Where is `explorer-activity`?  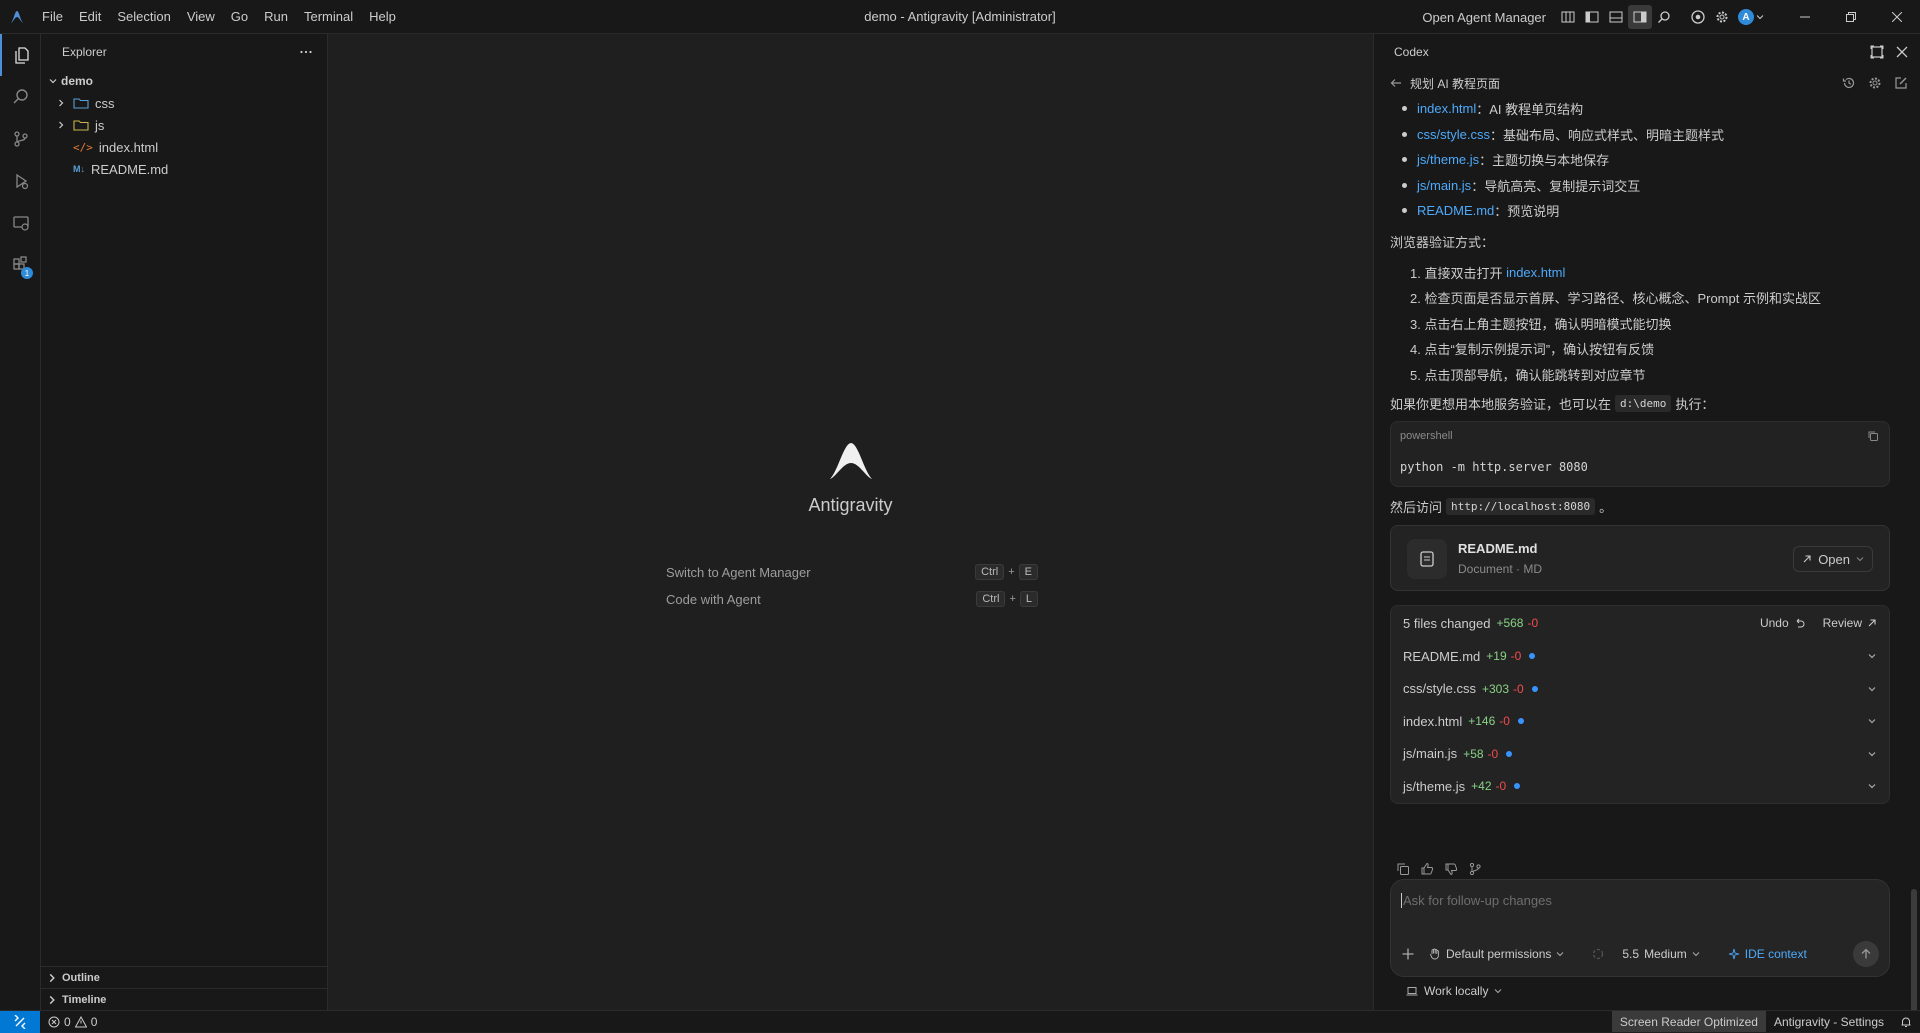
explorer-activity is located at coordinates (20, 55).